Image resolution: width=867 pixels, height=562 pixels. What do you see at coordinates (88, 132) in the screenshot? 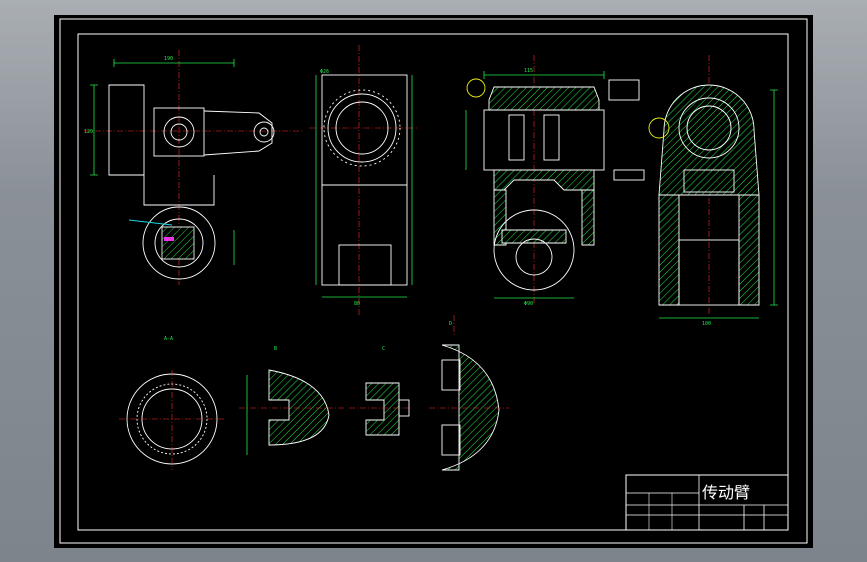
I see `svg-text: 120` at bounding box center [88, 132].